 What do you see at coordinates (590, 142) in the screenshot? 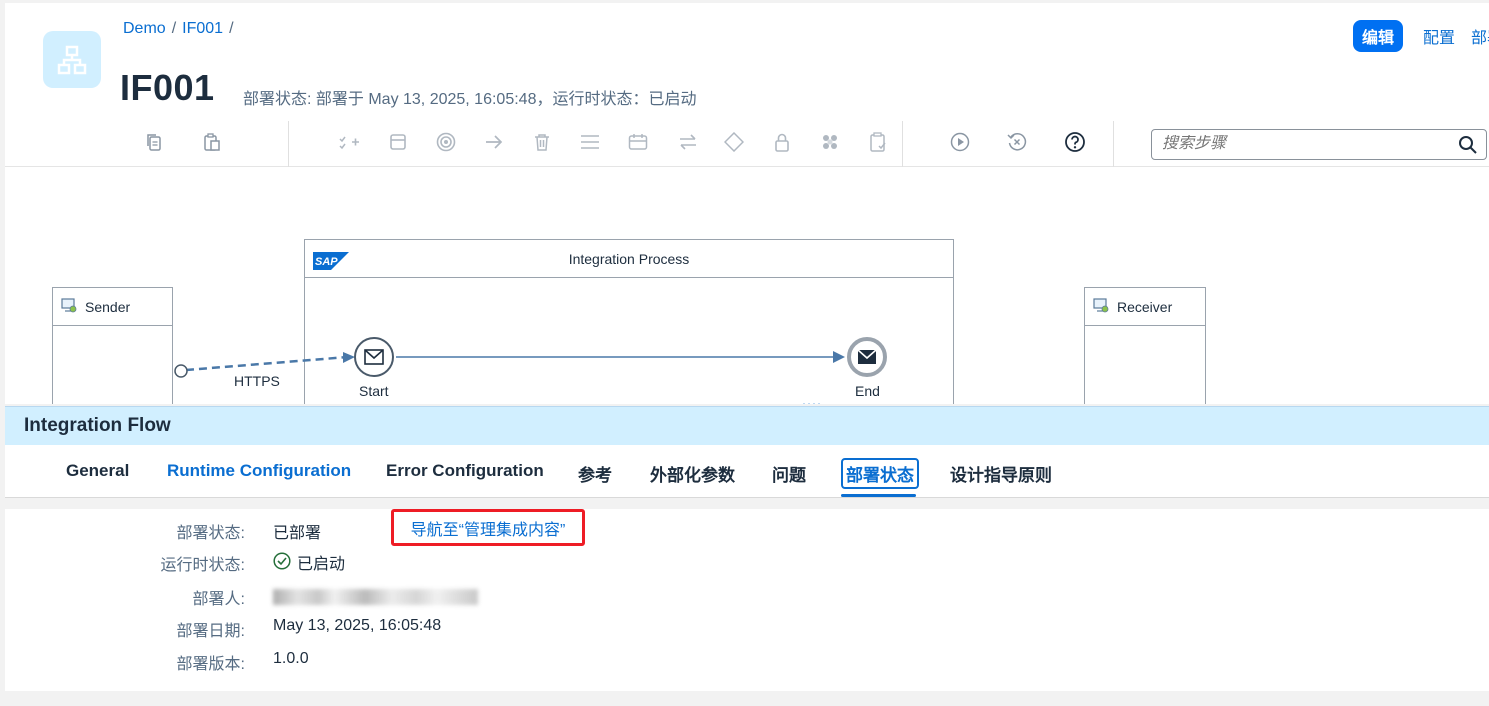
I see `menu-icon` at bounding box center [590, 142].